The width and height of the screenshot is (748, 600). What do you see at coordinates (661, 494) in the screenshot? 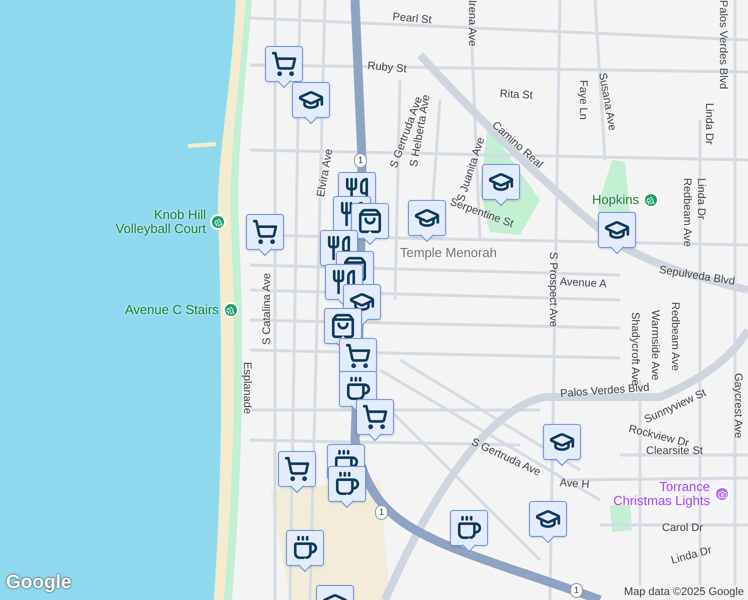
I see `place-label: Torrance Christmas Lights` at bounding box center [661, 494].